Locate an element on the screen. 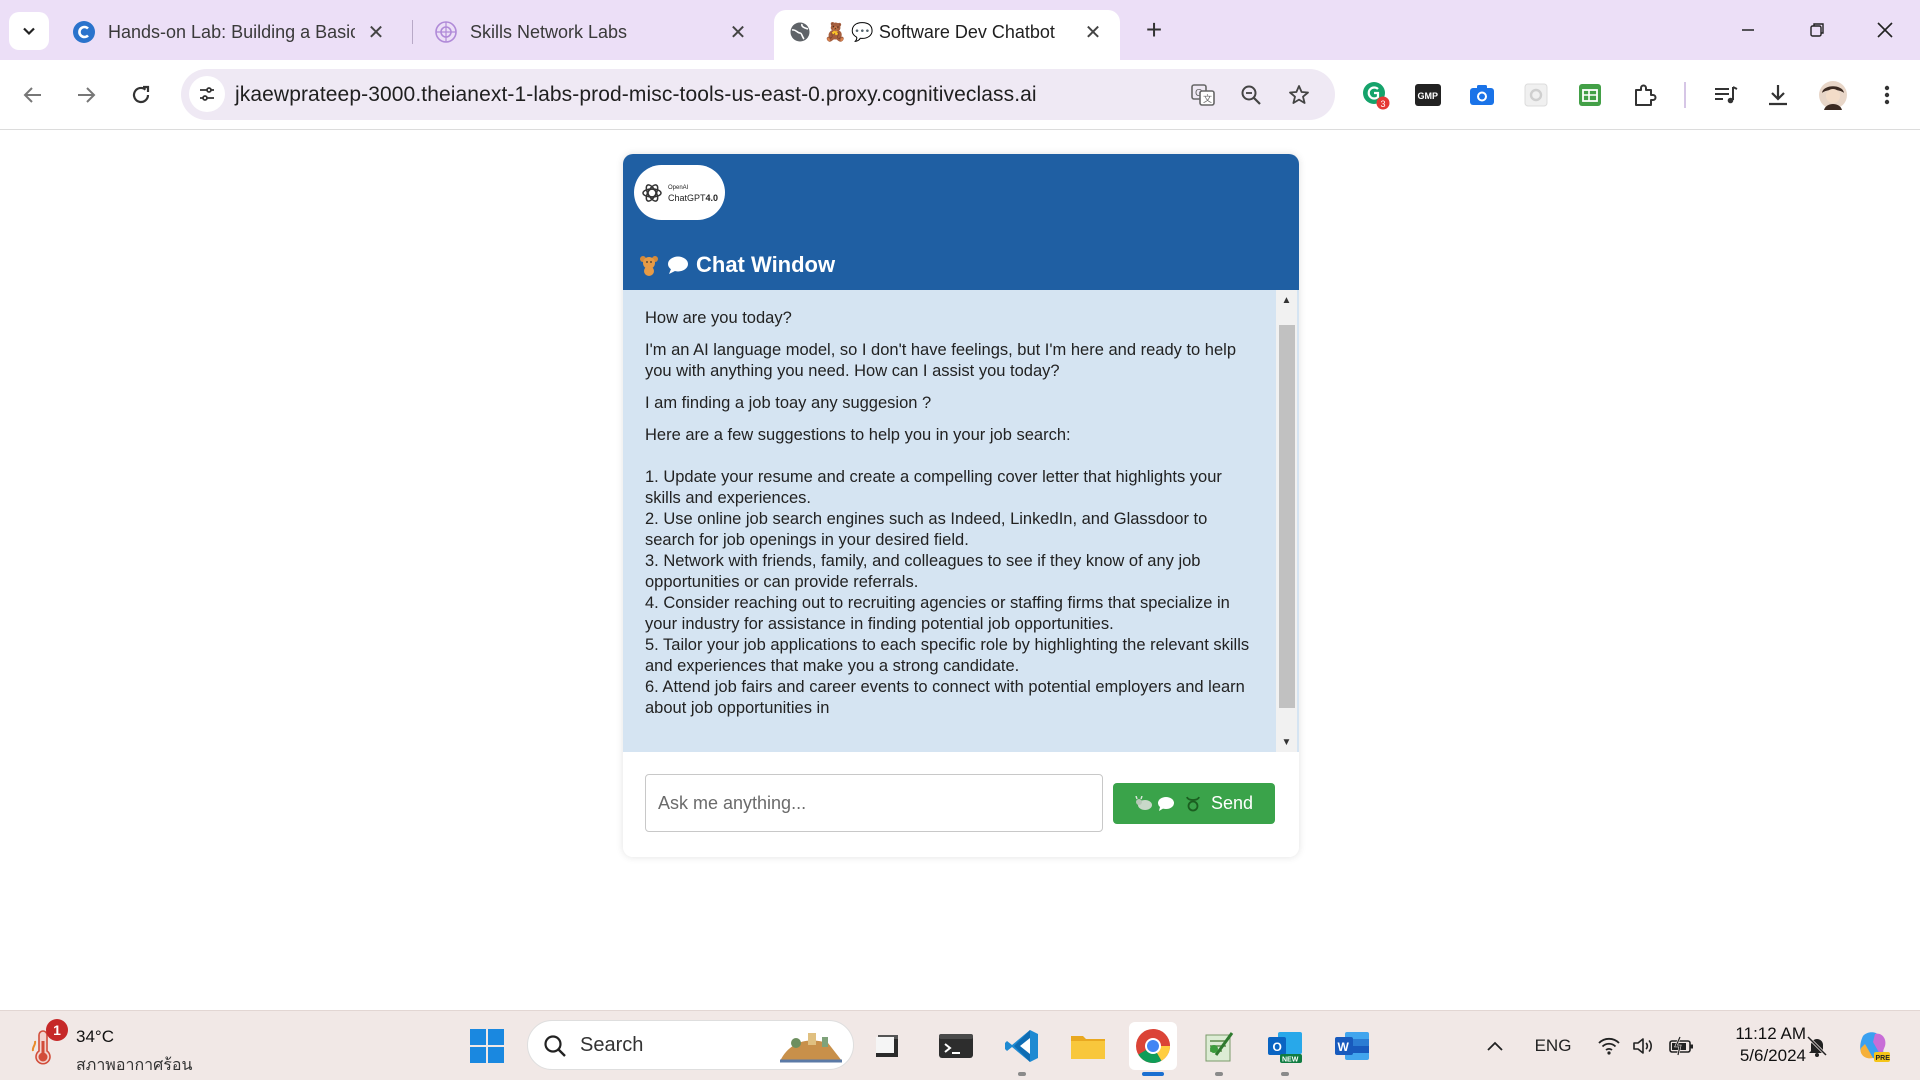  puzzle-icon is located at coordinates (1645, 95).